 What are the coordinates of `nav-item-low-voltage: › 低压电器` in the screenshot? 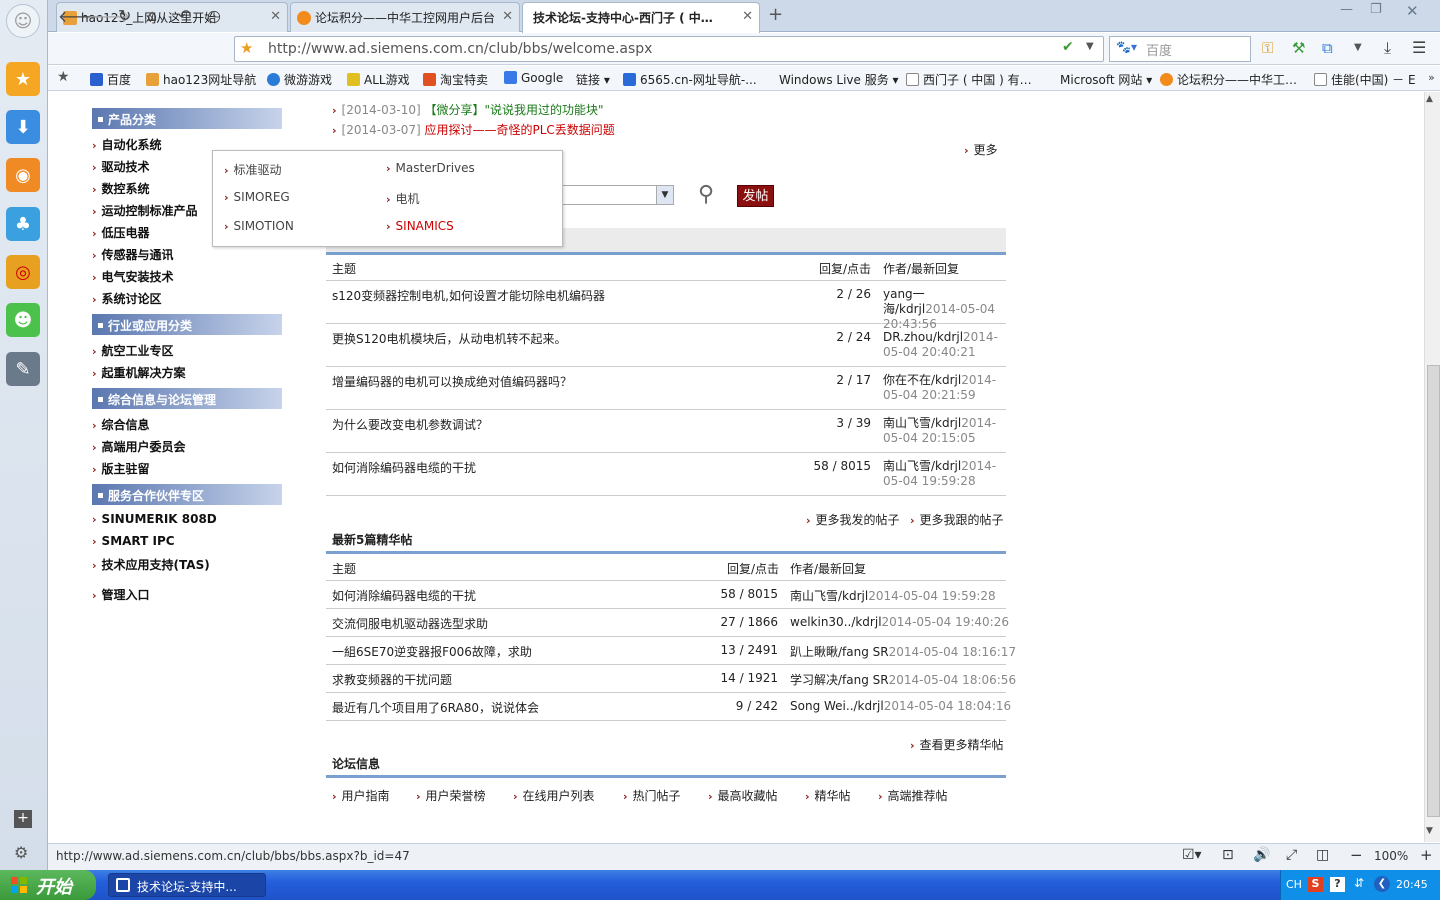 It's located at (121, 232).